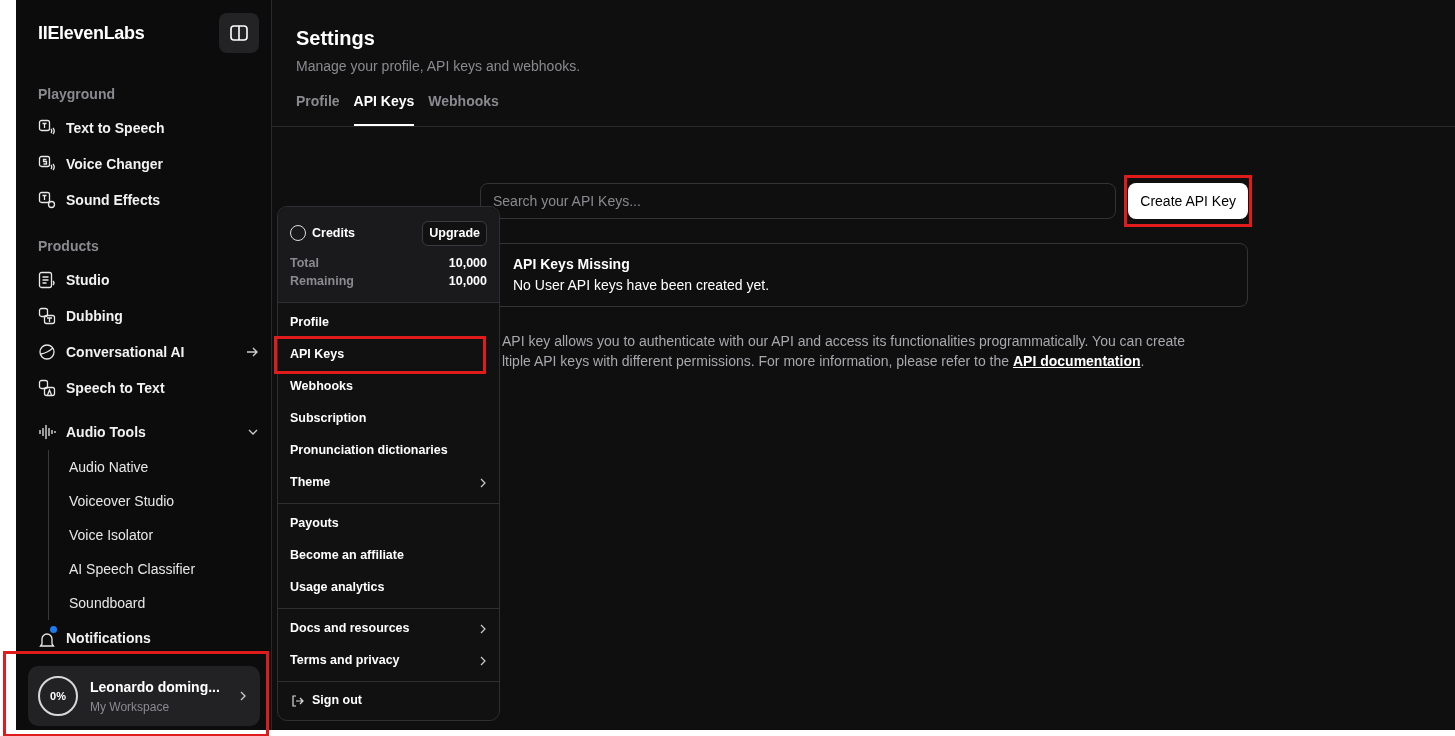 Image resolution: width=1455 pixels, height=736 pixels. What do you see at coordinates (148, 638) in the screenshot?
I see `sidebar-item: Notifications` at bounding box center [148, 638].